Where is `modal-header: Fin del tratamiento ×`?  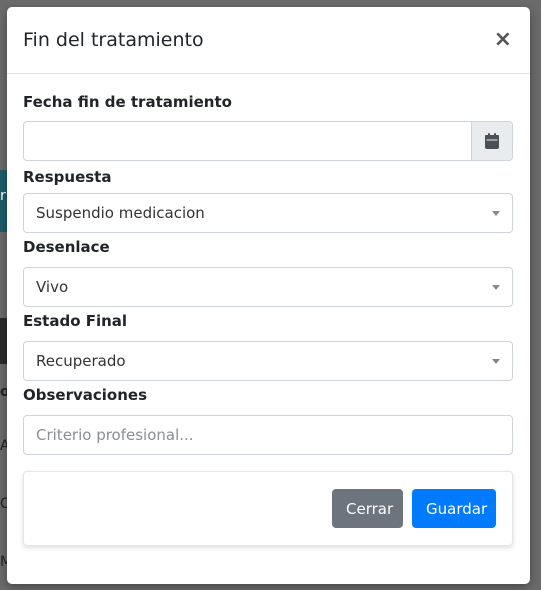 modal-header: Fin del tratamiento × is located at coordinates (268, 40).